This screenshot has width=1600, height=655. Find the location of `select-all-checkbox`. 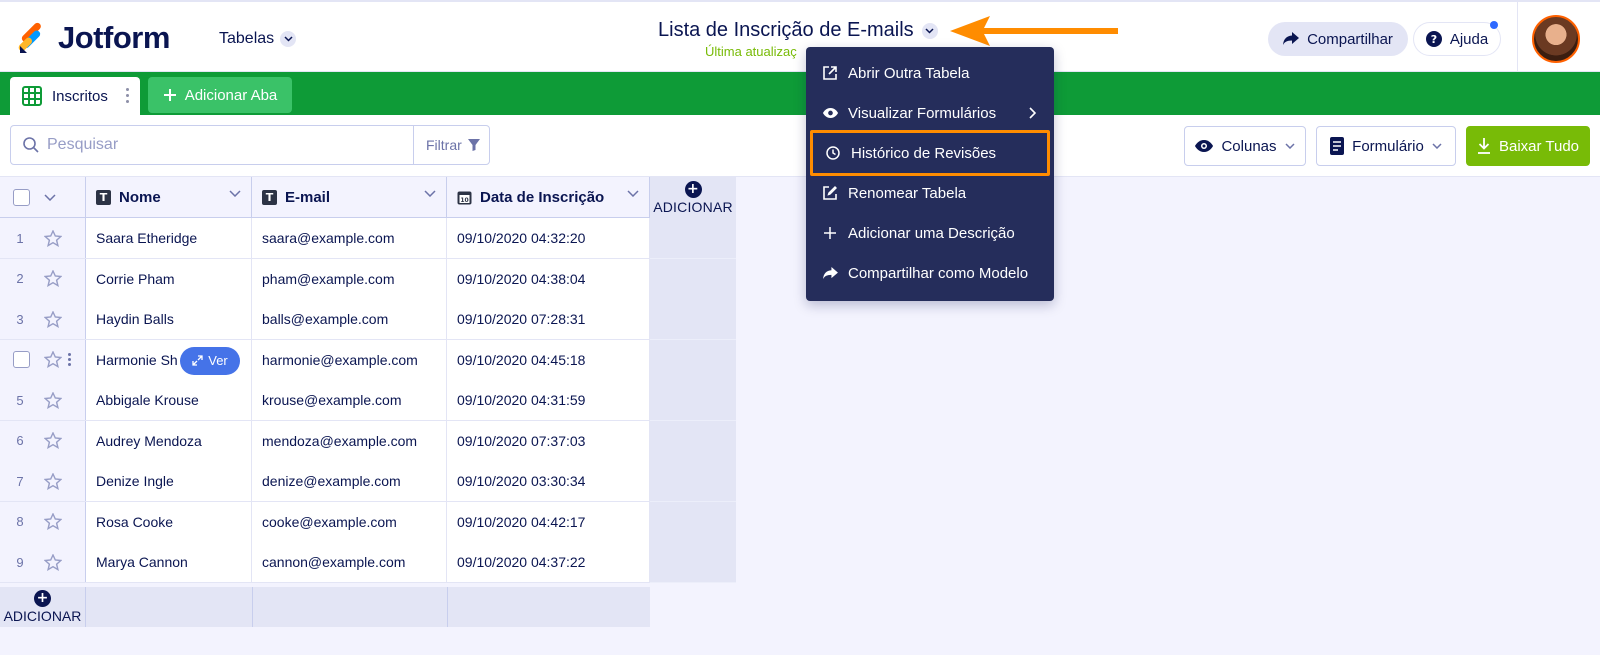

select-all-checkbox is located at coordinates (21, 197).